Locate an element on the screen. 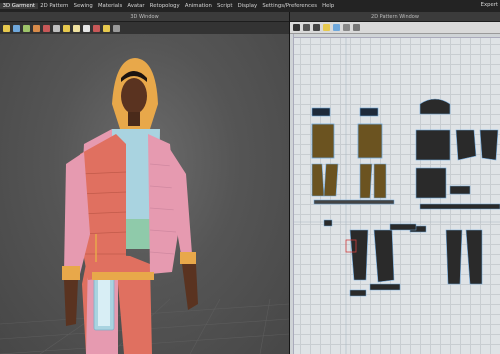 The width and height of the screenshot is (500, 354). avatar-head is located at coordinates (134, 96).